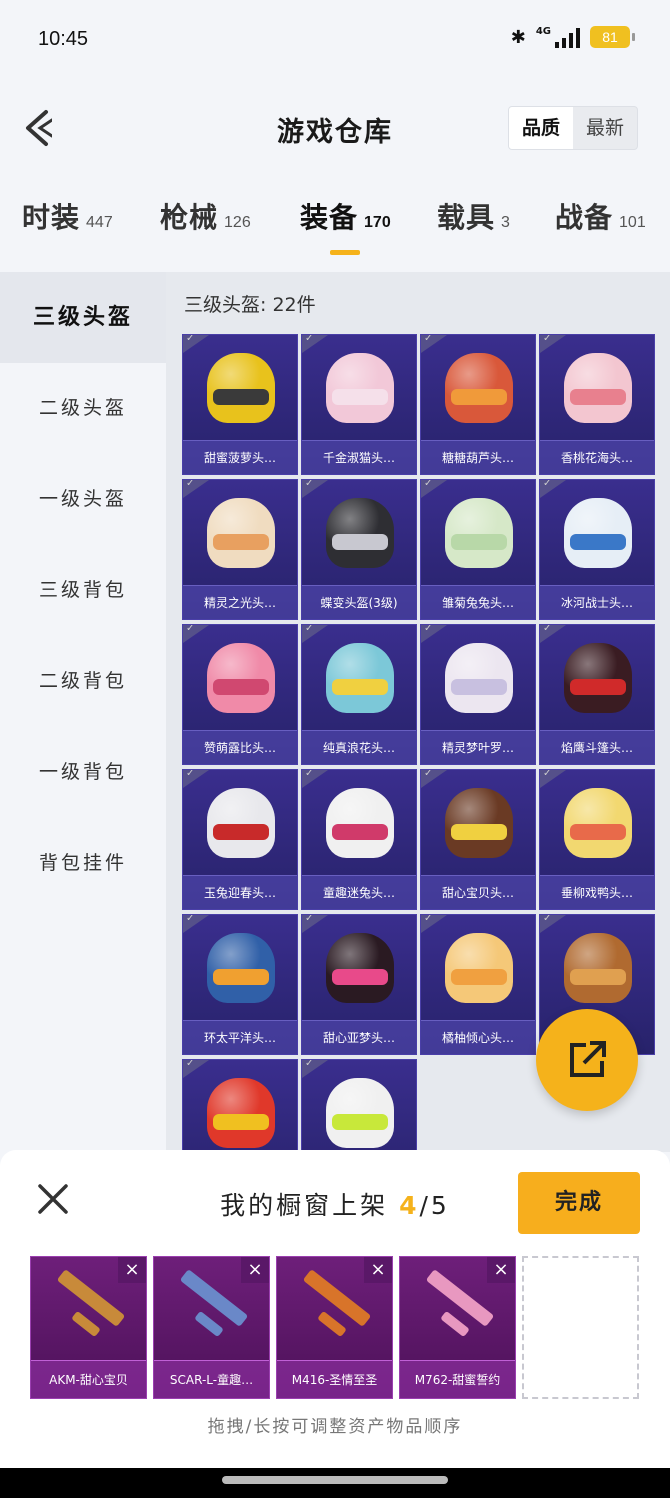 Image resolution: width=670 pixels, height=1498 pixels. I want to click on showcase-slot: × M762-甜蜜誓约, so click(457, 1327).